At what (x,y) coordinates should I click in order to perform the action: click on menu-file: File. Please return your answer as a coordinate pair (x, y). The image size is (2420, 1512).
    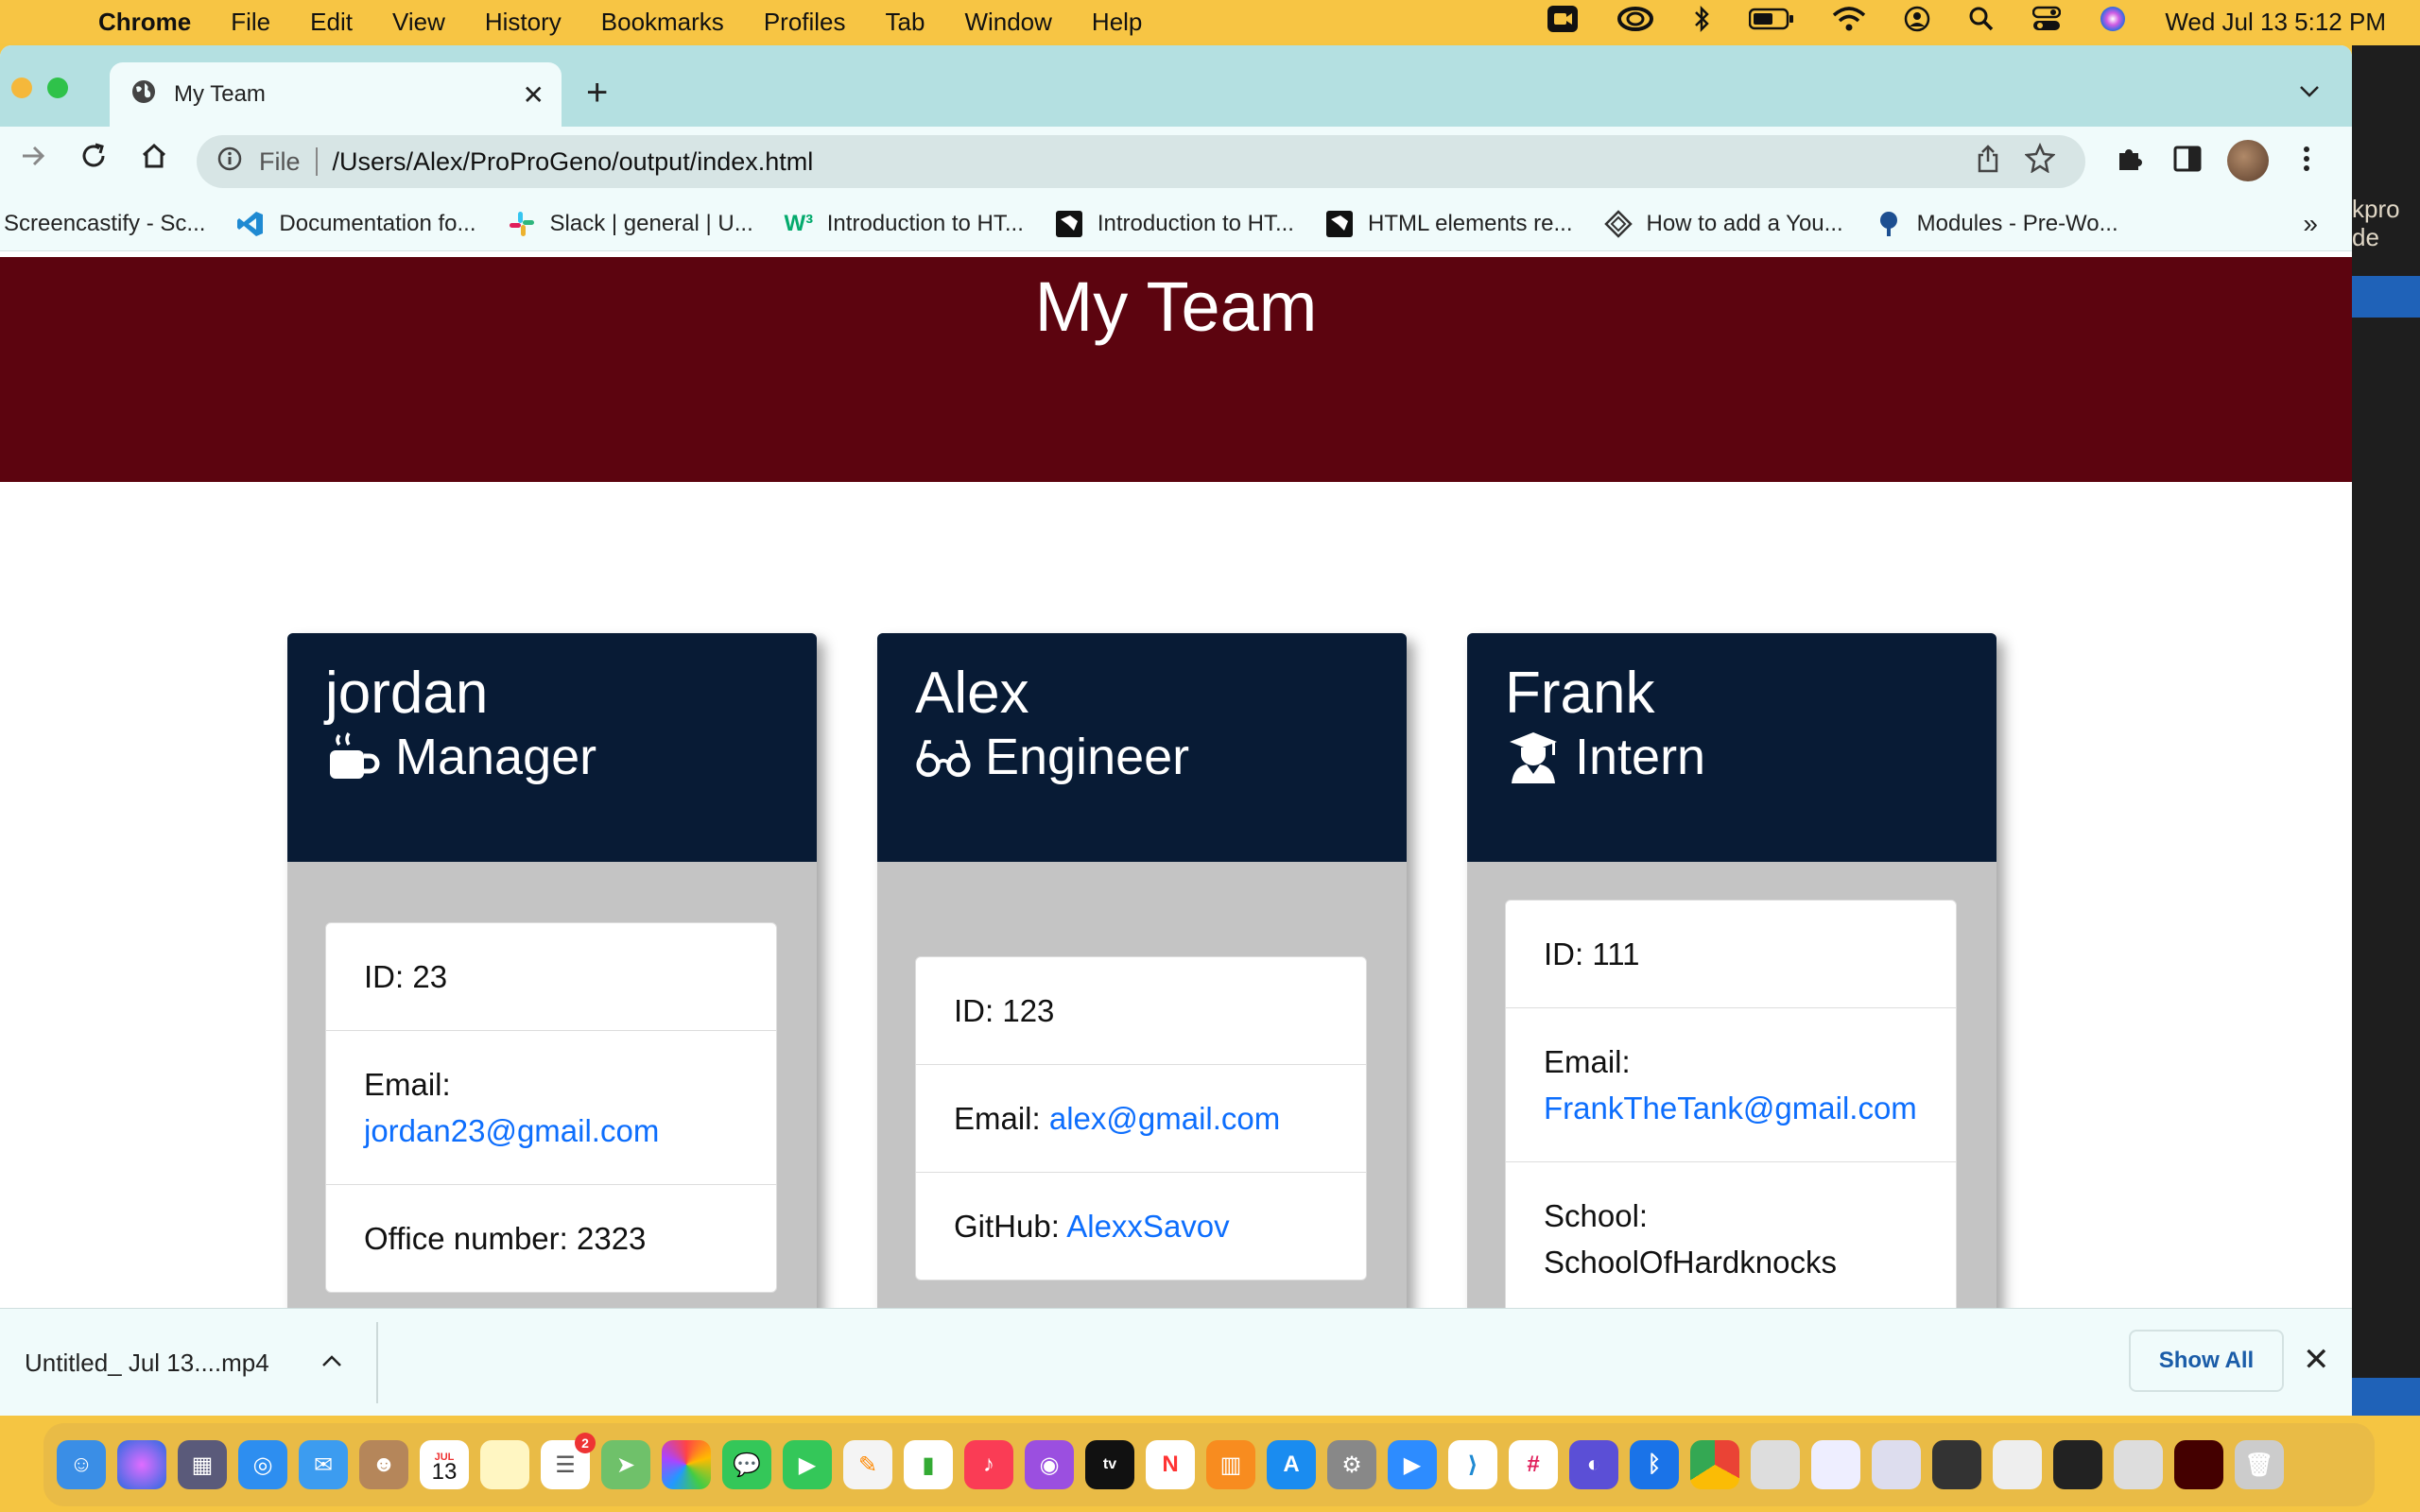
    Looking at the image, I should click on (250, 22).